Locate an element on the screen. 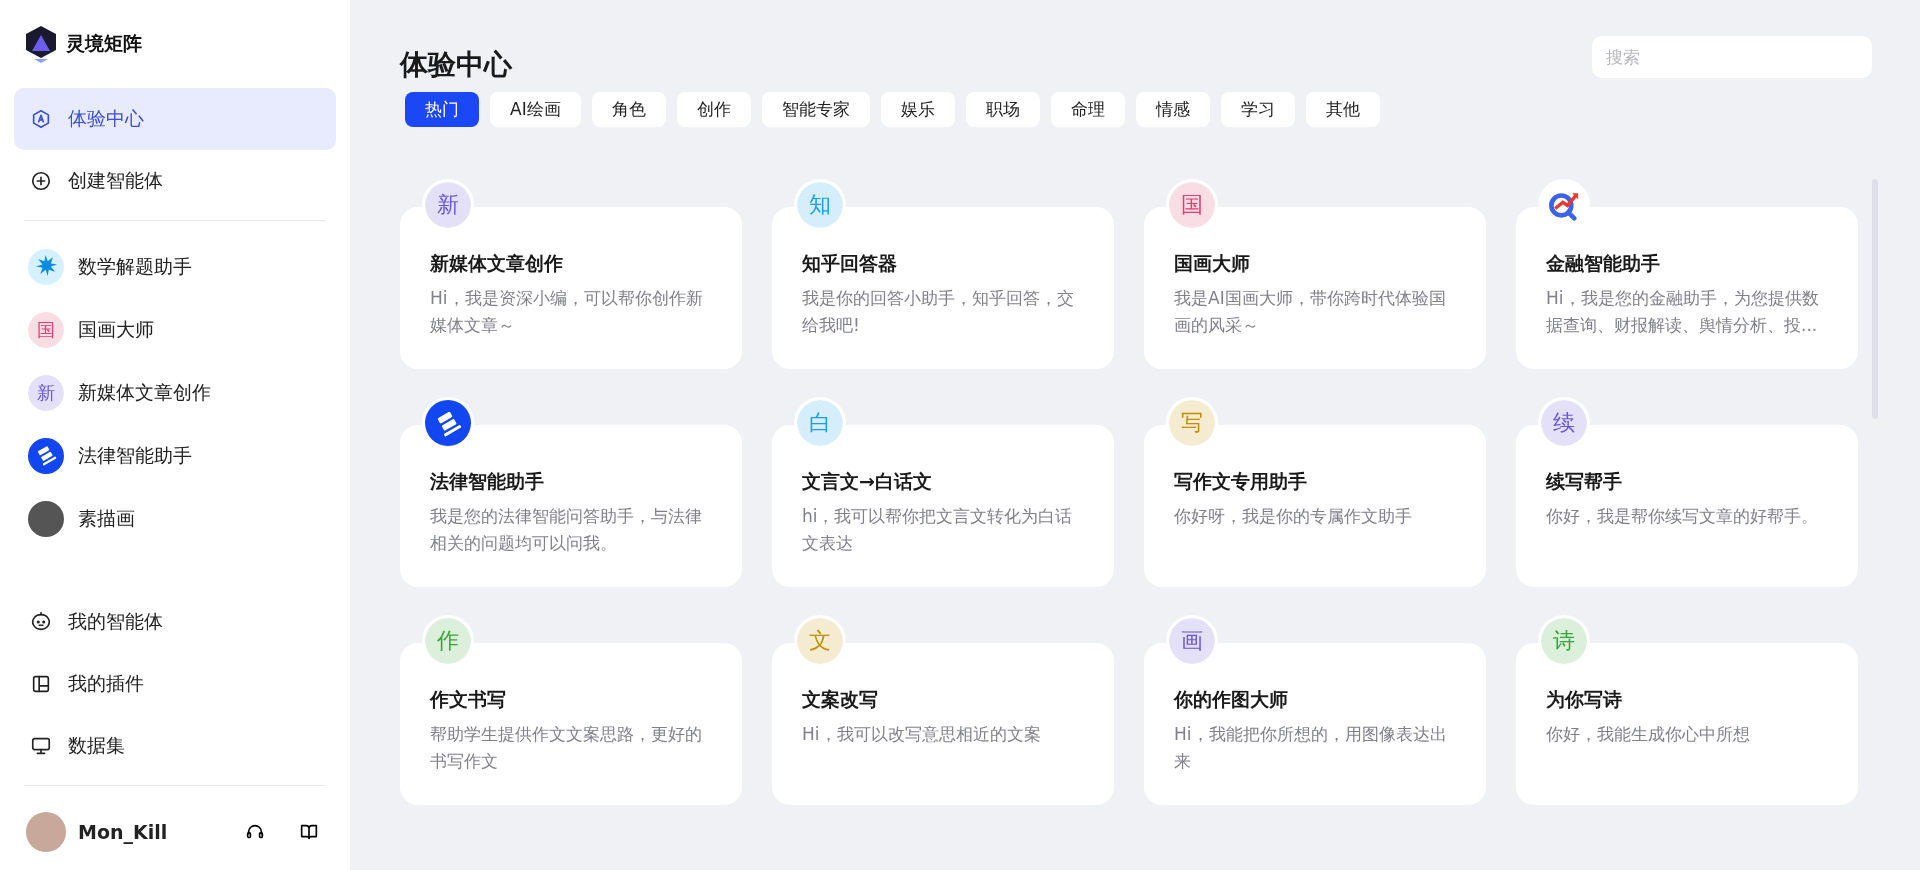  category-tab: 学习 is located at coordinates (1257, 109).